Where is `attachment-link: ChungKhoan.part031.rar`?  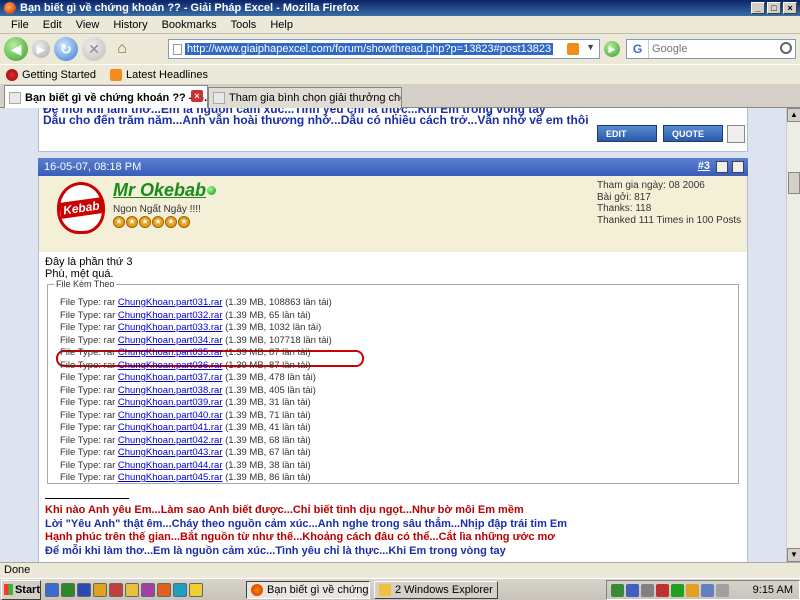 attachment-link: ChungKhoan.part031.rar is located at coordinates (170, 302).